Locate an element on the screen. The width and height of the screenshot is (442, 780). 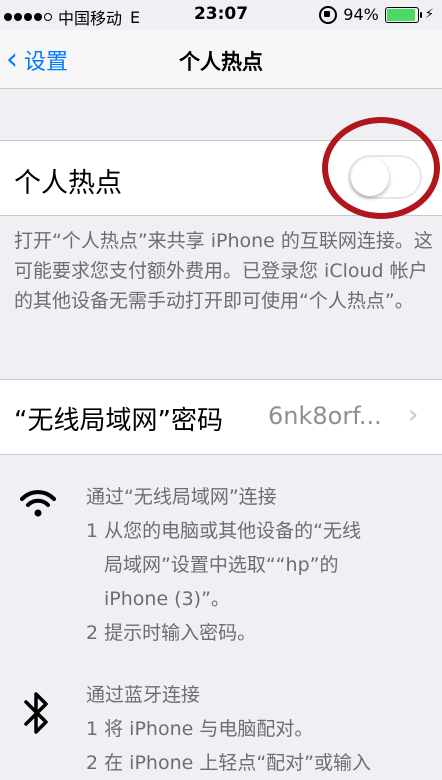
status-bar: 中国移动 E 23:07 94% ⚡ is located at coordinates (221, 15).